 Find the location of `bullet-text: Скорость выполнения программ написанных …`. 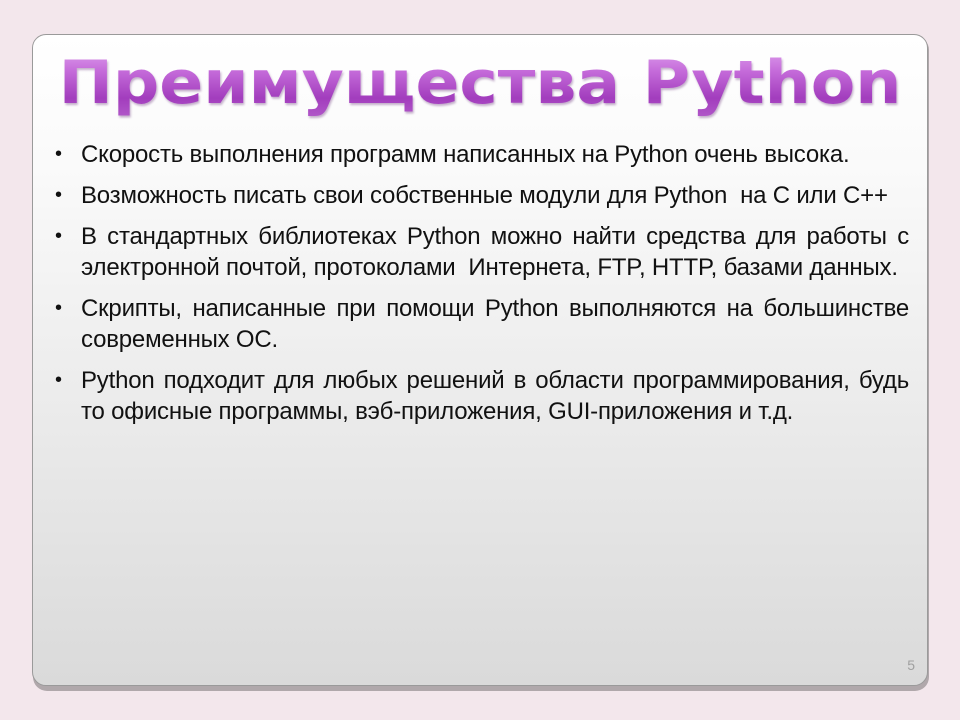

bullet-text: Скорость выполнения программ написанных … is located at coordinates (465, 154).